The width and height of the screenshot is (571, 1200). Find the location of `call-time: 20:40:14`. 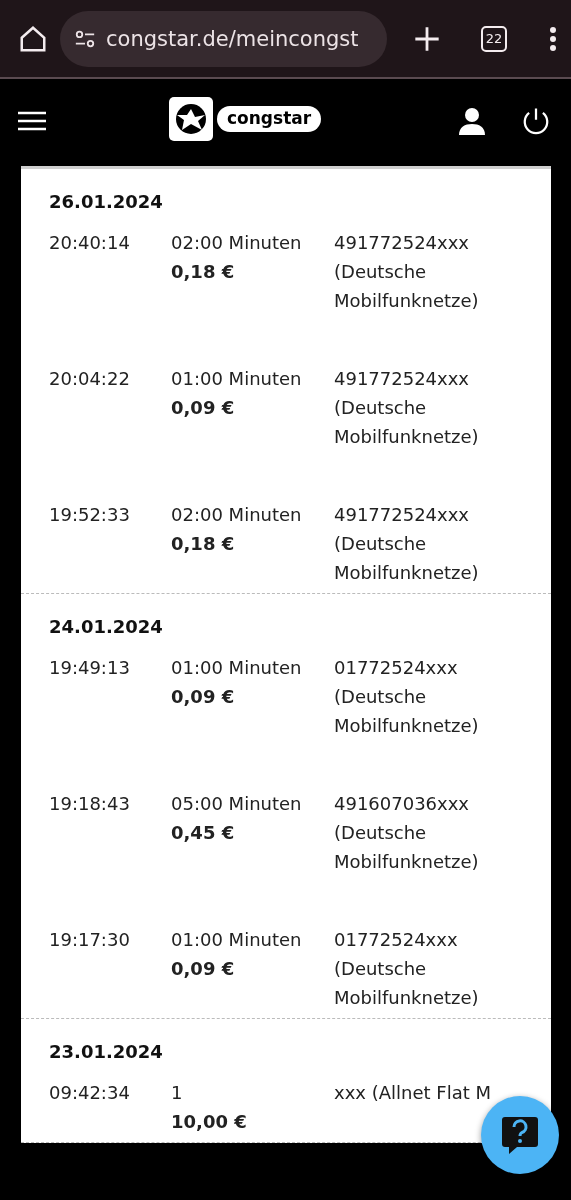

call-time: 20:40:14 is located at coordinates (90, 243).